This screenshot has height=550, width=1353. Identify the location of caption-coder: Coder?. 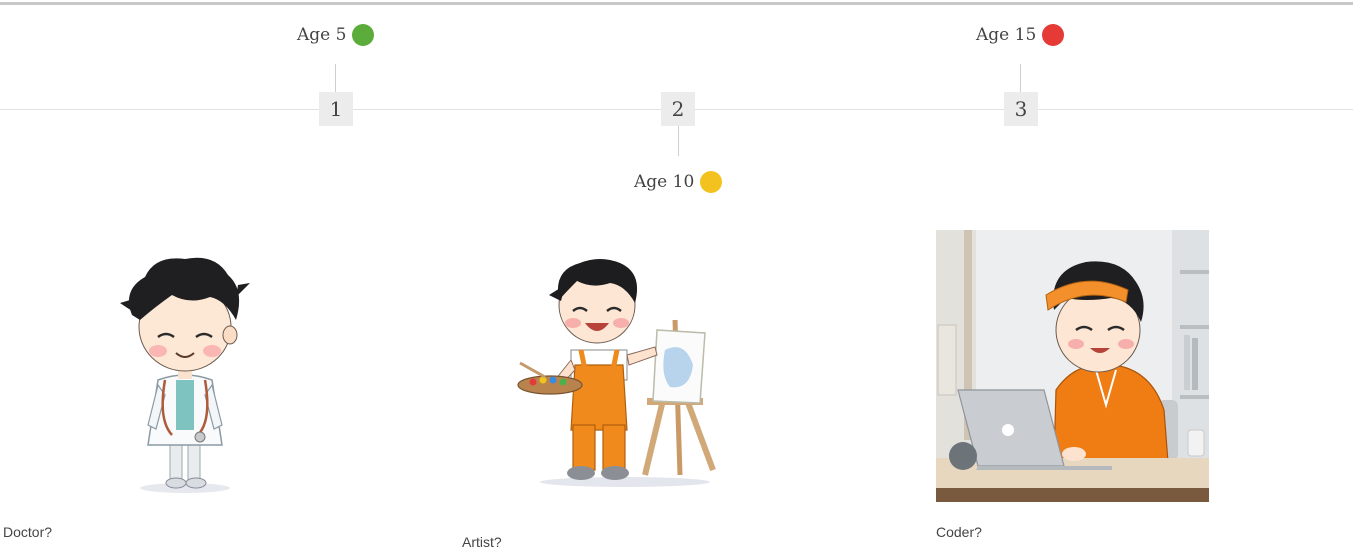
(959, 532).